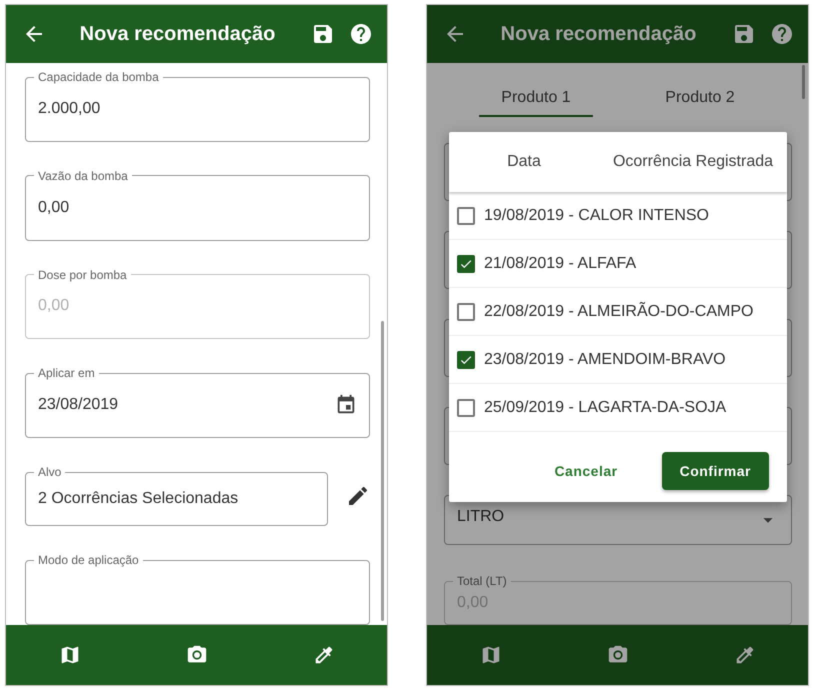  Describe the element at coordinates (605, 407) in the screenshot. I see `occurrence-label: 25/09/2019 - LAGARTA-DA-SOJA` at that location.